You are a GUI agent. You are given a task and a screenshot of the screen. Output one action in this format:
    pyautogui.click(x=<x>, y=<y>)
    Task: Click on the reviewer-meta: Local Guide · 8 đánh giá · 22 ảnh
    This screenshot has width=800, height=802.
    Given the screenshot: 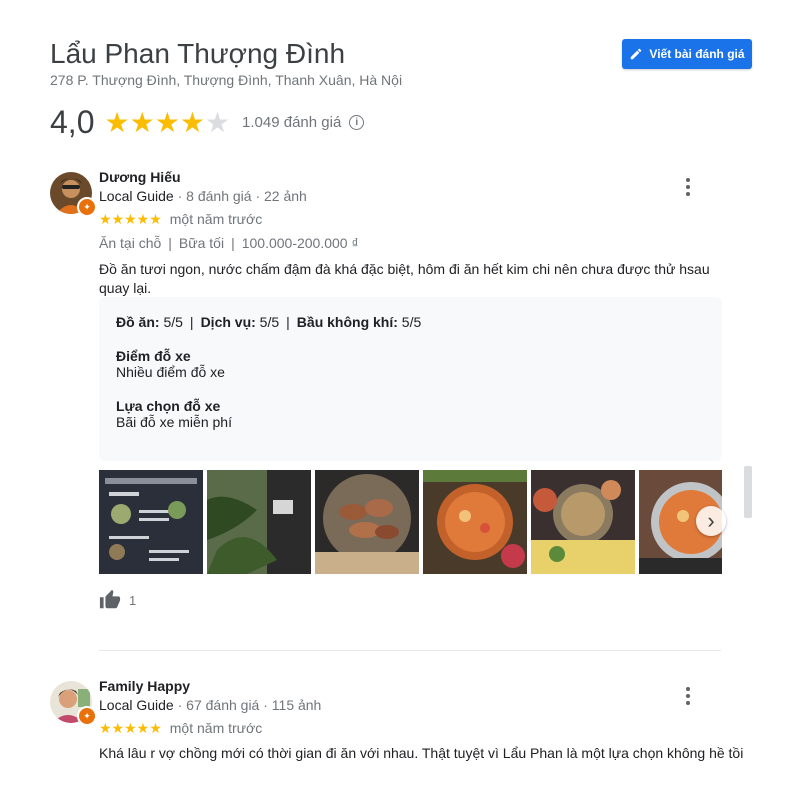 What is the action you would take?
    pyautogui.click(x=203, y=196)
    